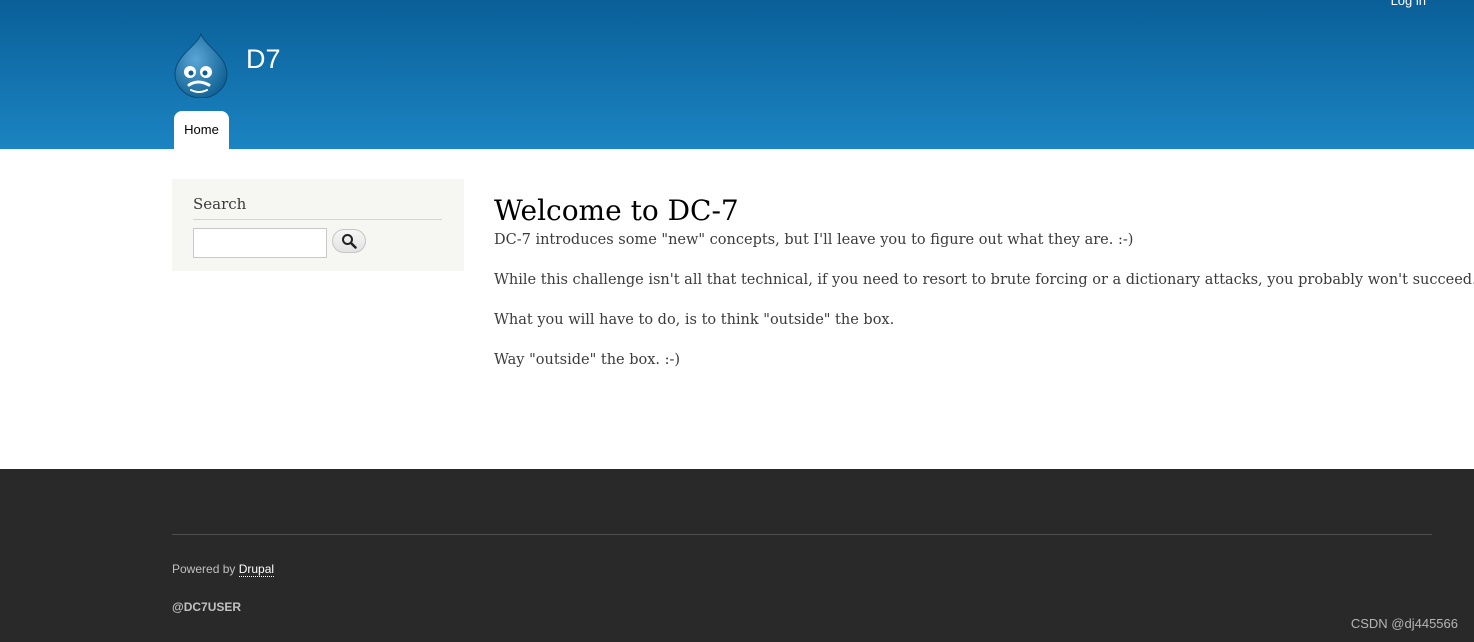  What do you see at coordinates (318, 225) in the screenshot?
I see `search-block: Search` at bounding box center [318, 225].